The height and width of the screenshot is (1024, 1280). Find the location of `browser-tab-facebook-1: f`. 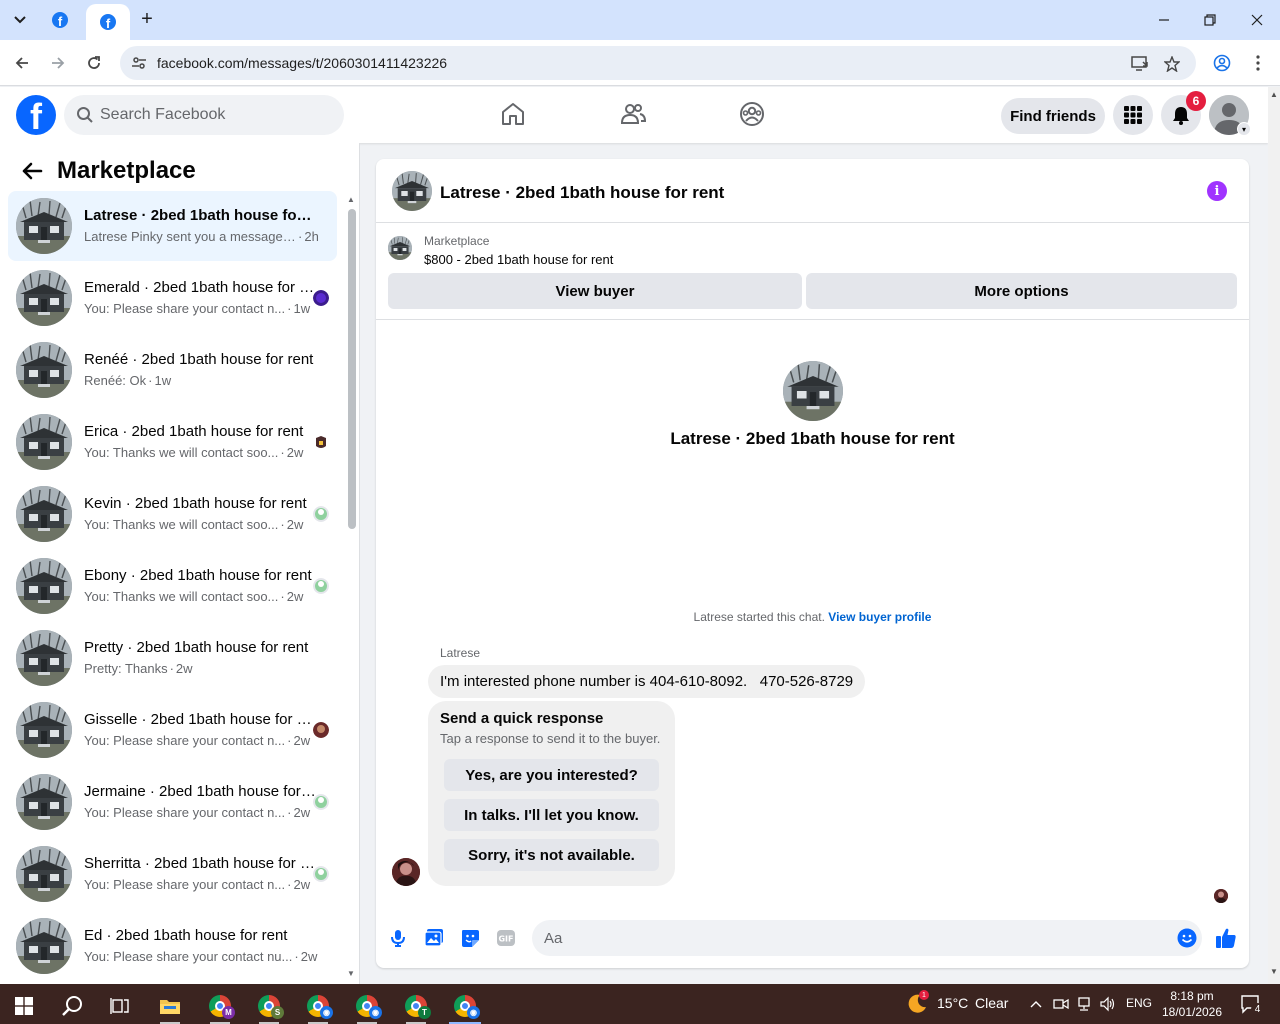

browser-tab-facebook-1: f is located at coordinates (60, 20).